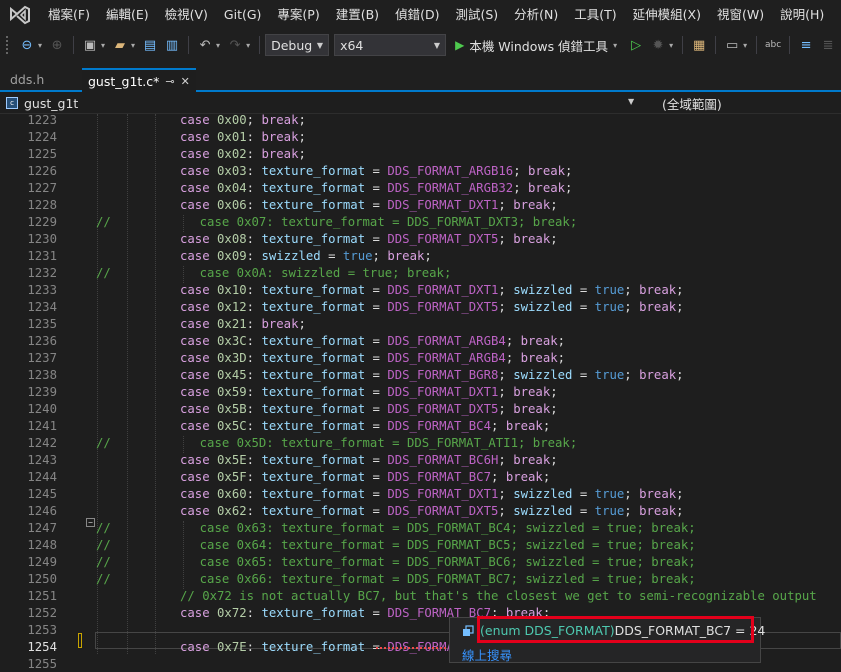 This screenshot has width=841, height=672. Describe the element at coordinates (806, 45) in the screenshot. I see `comment-lines-icon: ≡` at that location.